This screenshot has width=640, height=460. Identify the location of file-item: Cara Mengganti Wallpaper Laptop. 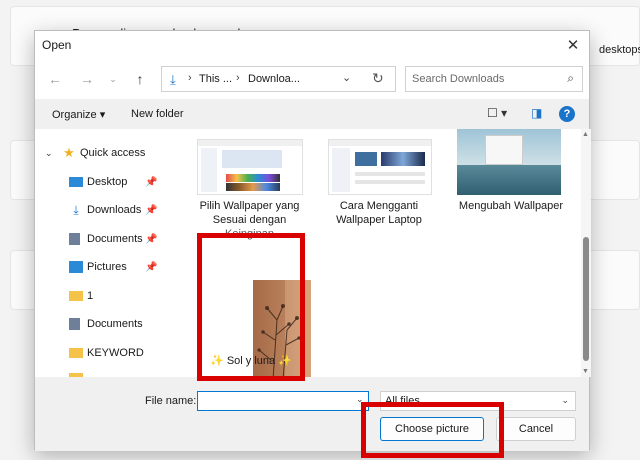
(379, 189).